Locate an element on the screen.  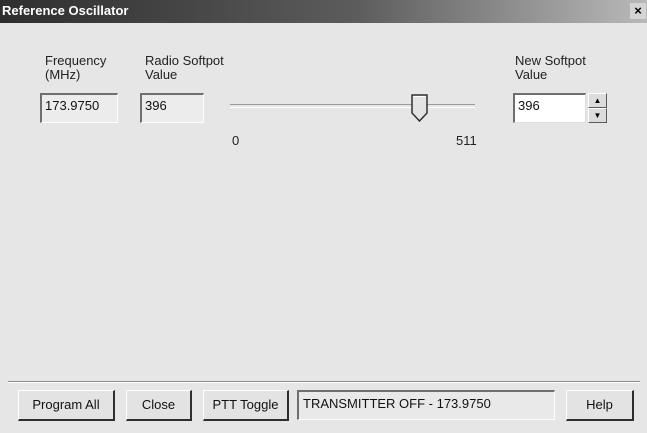
slider-min-label: 0 is located at coordinates (236, 140).